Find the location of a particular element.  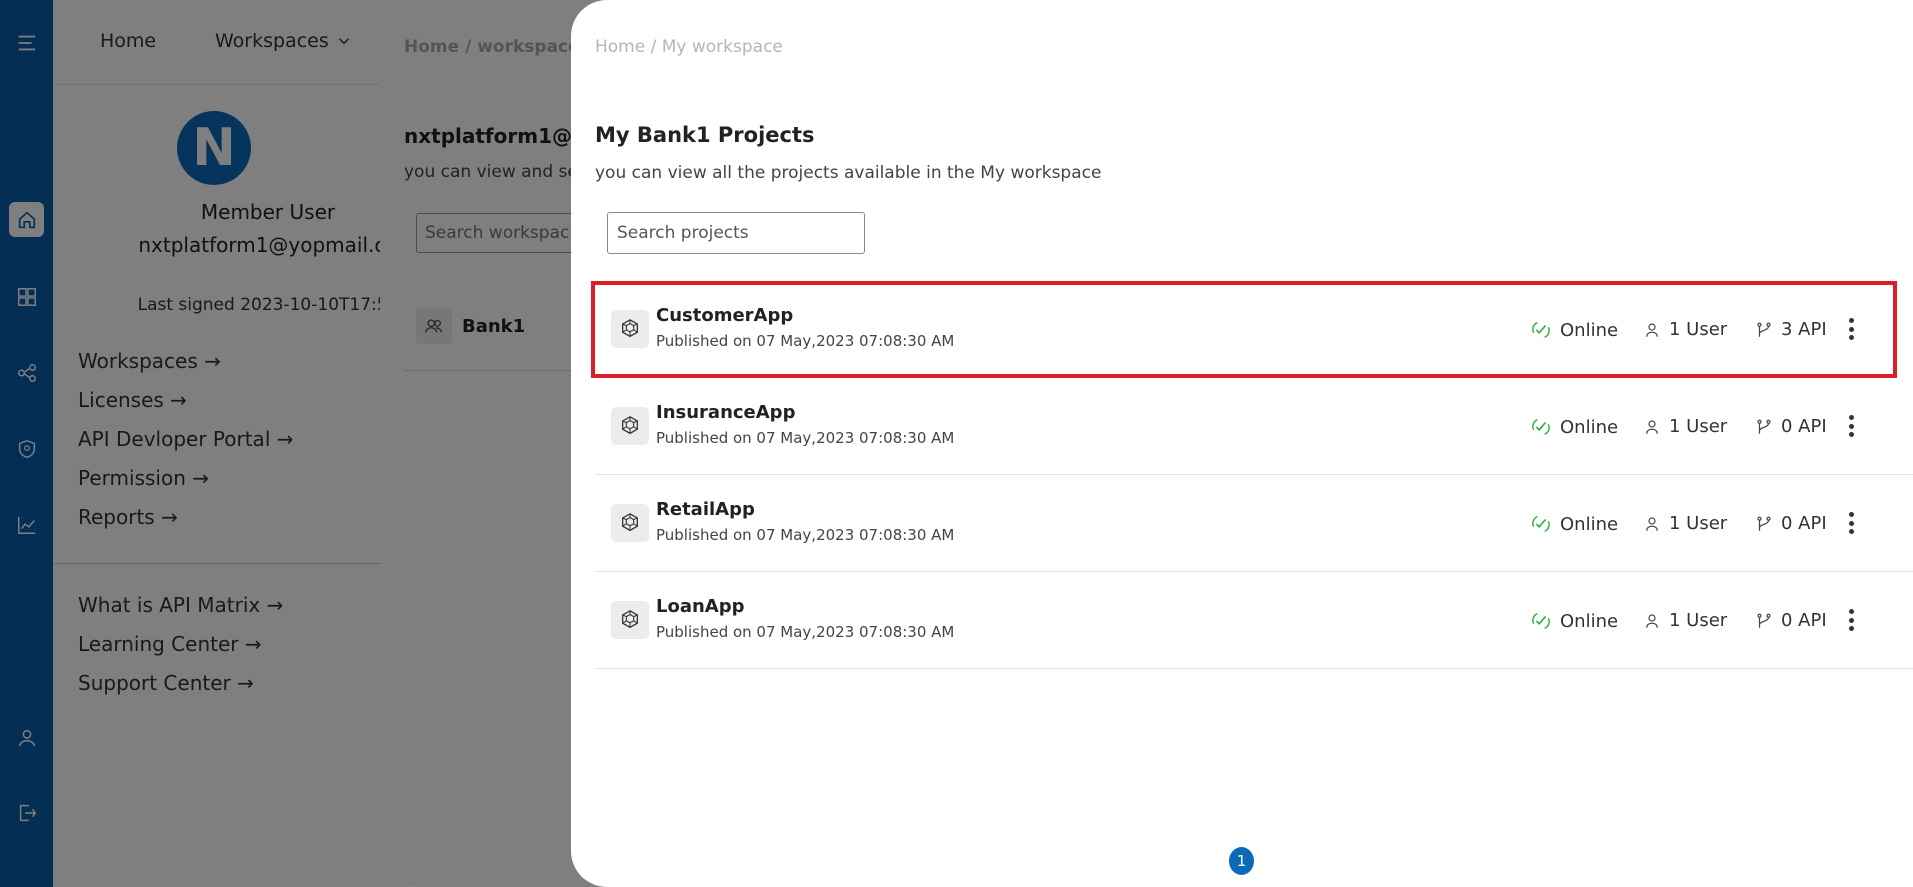

breadcrumb: Home / My workspace is located at coordinates (689, 47).